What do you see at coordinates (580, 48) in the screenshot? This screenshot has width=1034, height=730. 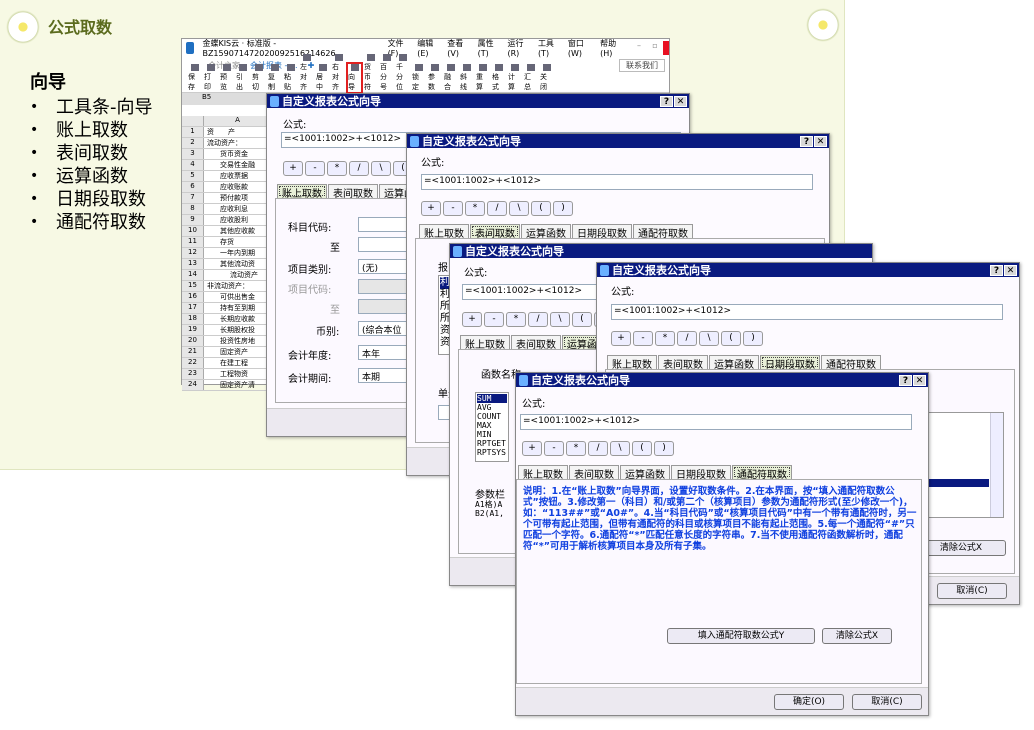 I see `menu-item: 窗口(W)` at bounding box center [580, 48].